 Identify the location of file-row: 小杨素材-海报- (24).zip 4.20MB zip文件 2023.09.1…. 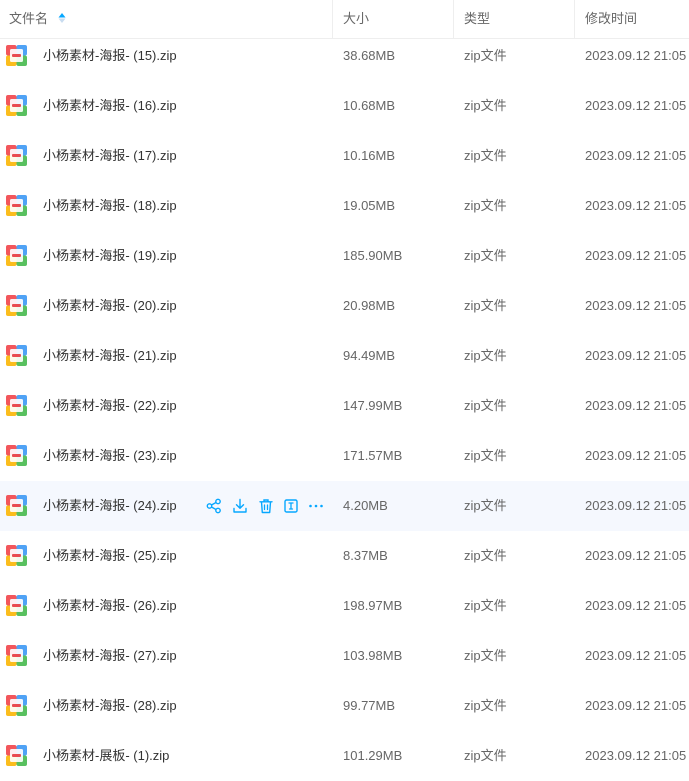
(344, 506).